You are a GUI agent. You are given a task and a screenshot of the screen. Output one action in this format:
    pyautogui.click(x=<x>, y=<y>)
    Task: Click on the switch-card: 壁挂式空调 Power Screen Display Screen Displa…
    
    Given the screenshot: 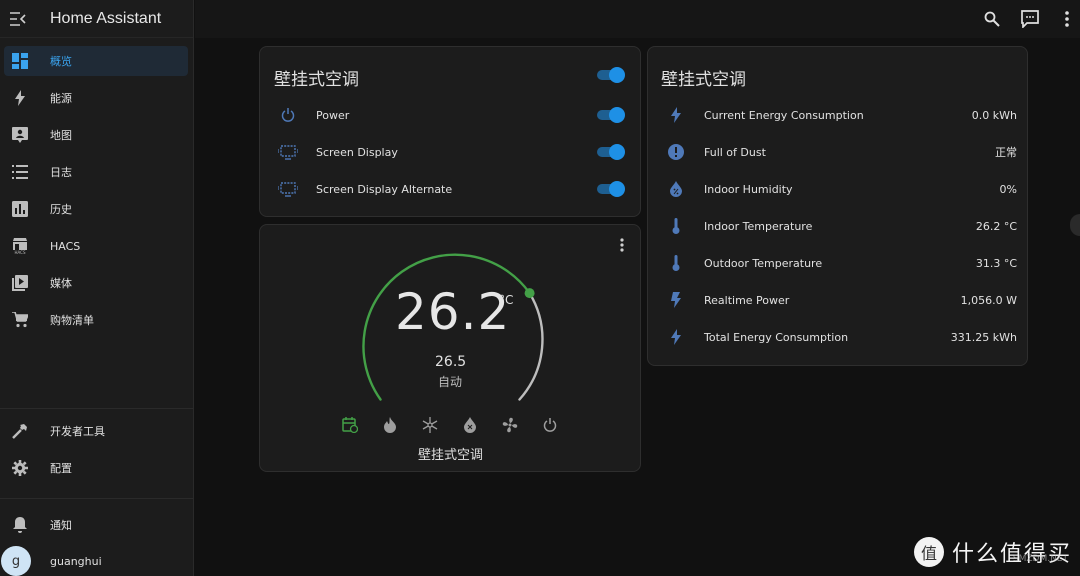 What is the action you would take?
    pyautogui.click(x=450, y=131)
    